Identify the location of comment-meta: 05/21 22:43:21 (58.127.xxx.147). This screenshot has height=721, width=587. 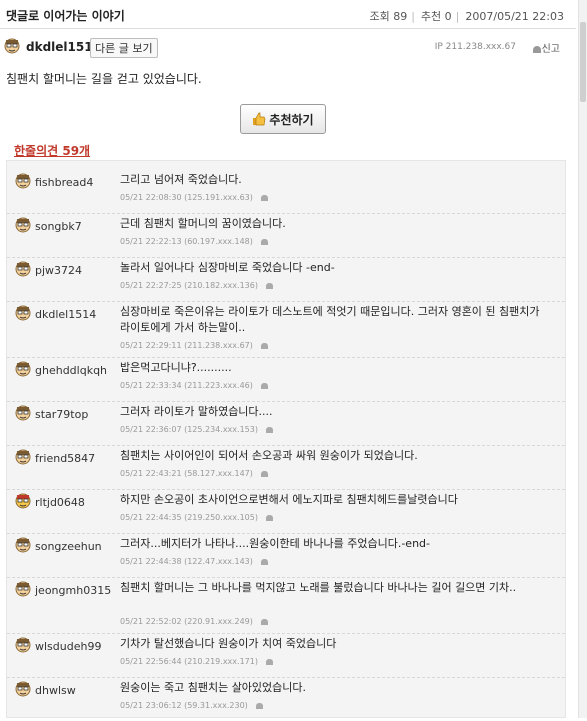
(194, 473).